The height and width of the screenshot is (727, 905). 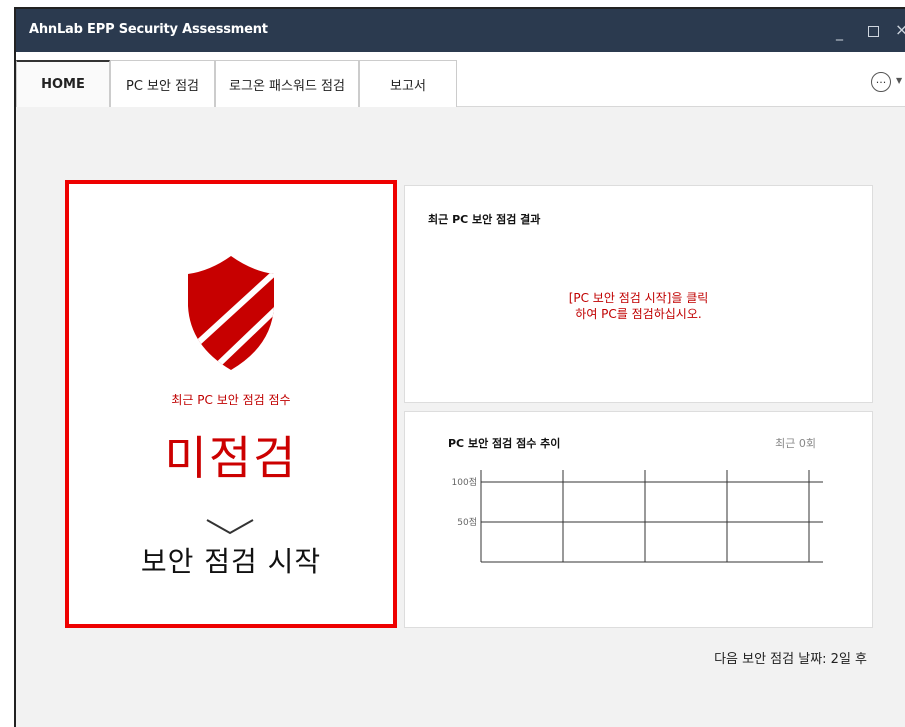 What do you see at coordinates (790, 659) in the screenshot?
I see `next-check-date: 다음 보안 점검 날짜: 2일 후` at bounding box center [790, 659].